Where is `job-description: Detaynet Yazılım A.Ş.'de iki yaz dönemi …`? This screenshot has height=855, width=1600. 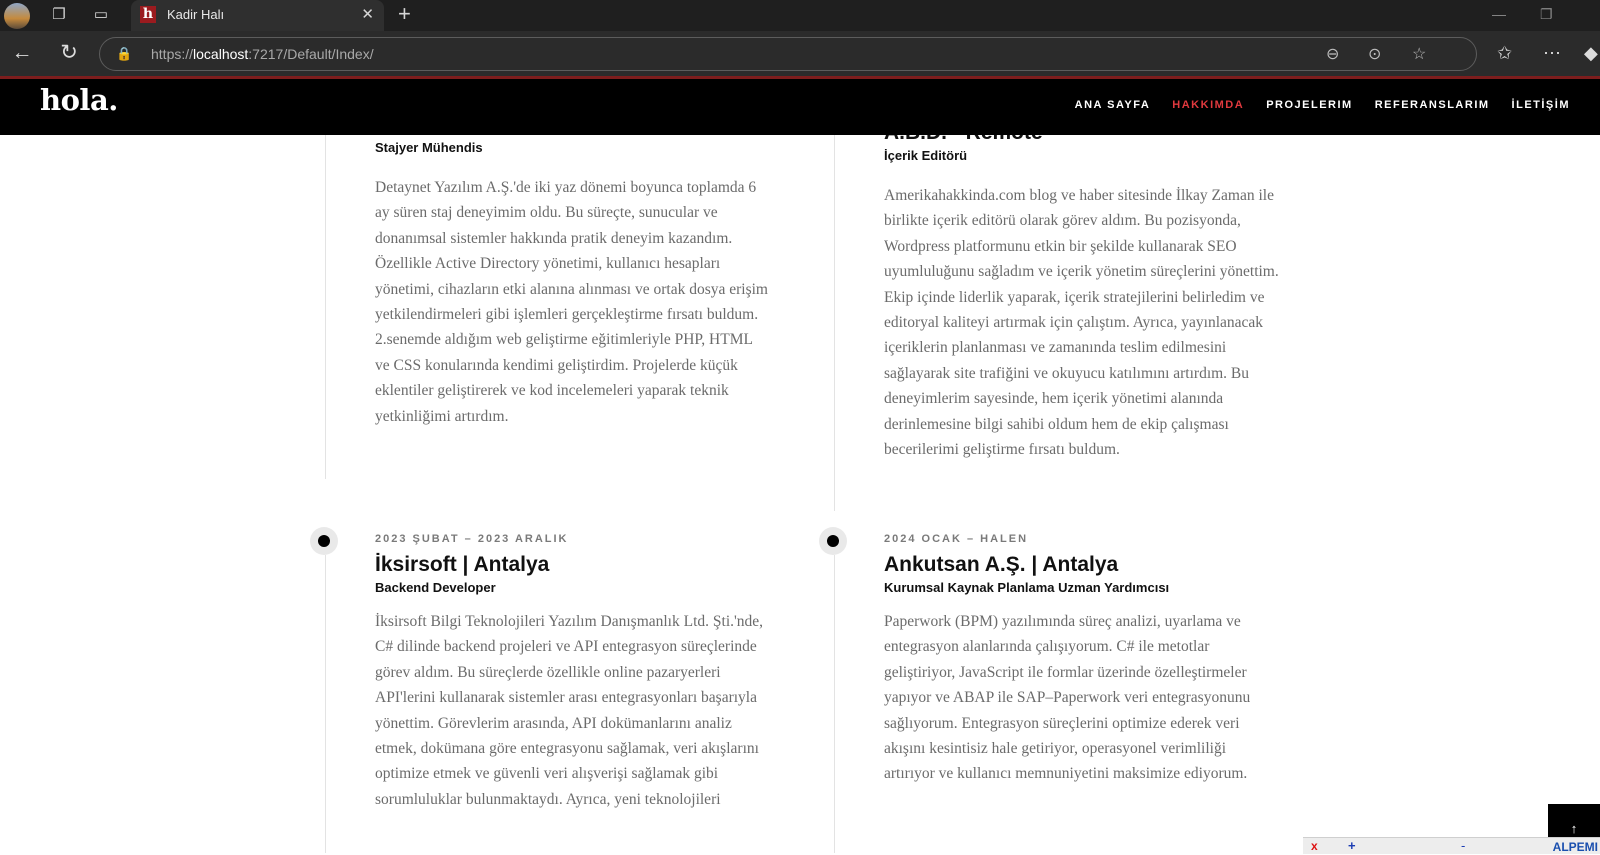
job-description: Detaynet Yazılım A.Ş.'de iki yaz dönemi … is located at coordinates (571, 302).